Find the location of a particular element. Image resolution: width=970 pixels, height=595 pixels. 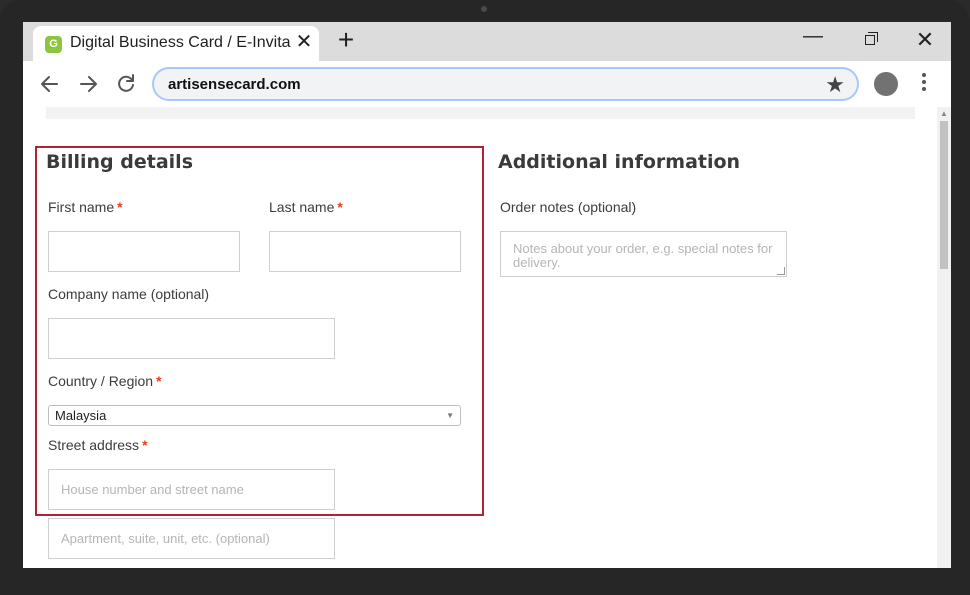

first-name-label: First name * is located at coordinates (85, 207).